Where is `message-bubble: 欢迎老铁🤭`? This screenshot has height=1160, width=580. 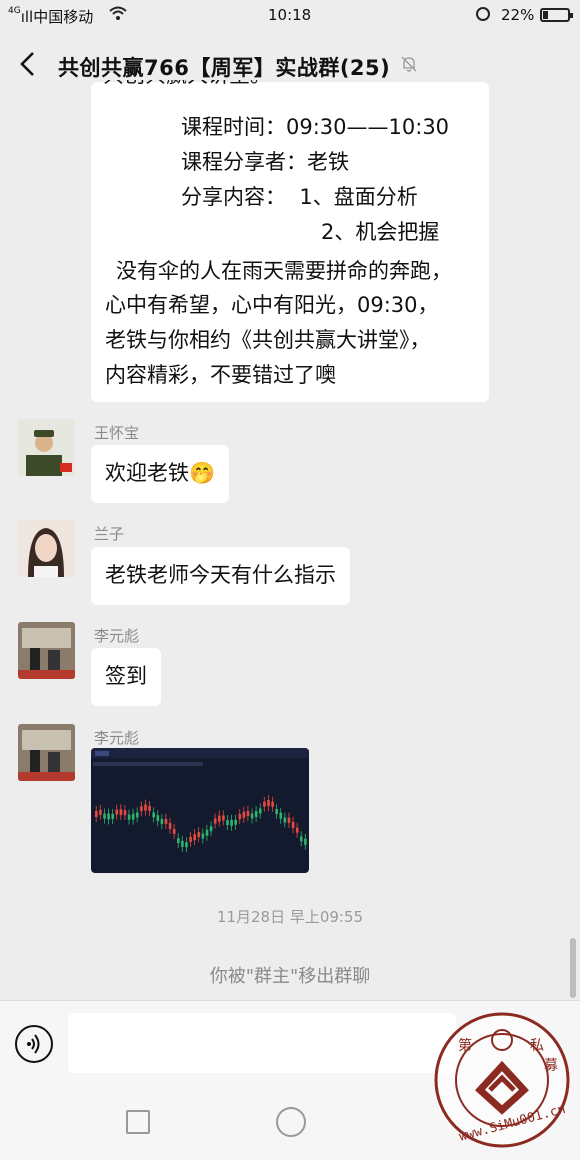
message-bubble: 欢迎老铁🤭 is located at coordinates (160, 474).